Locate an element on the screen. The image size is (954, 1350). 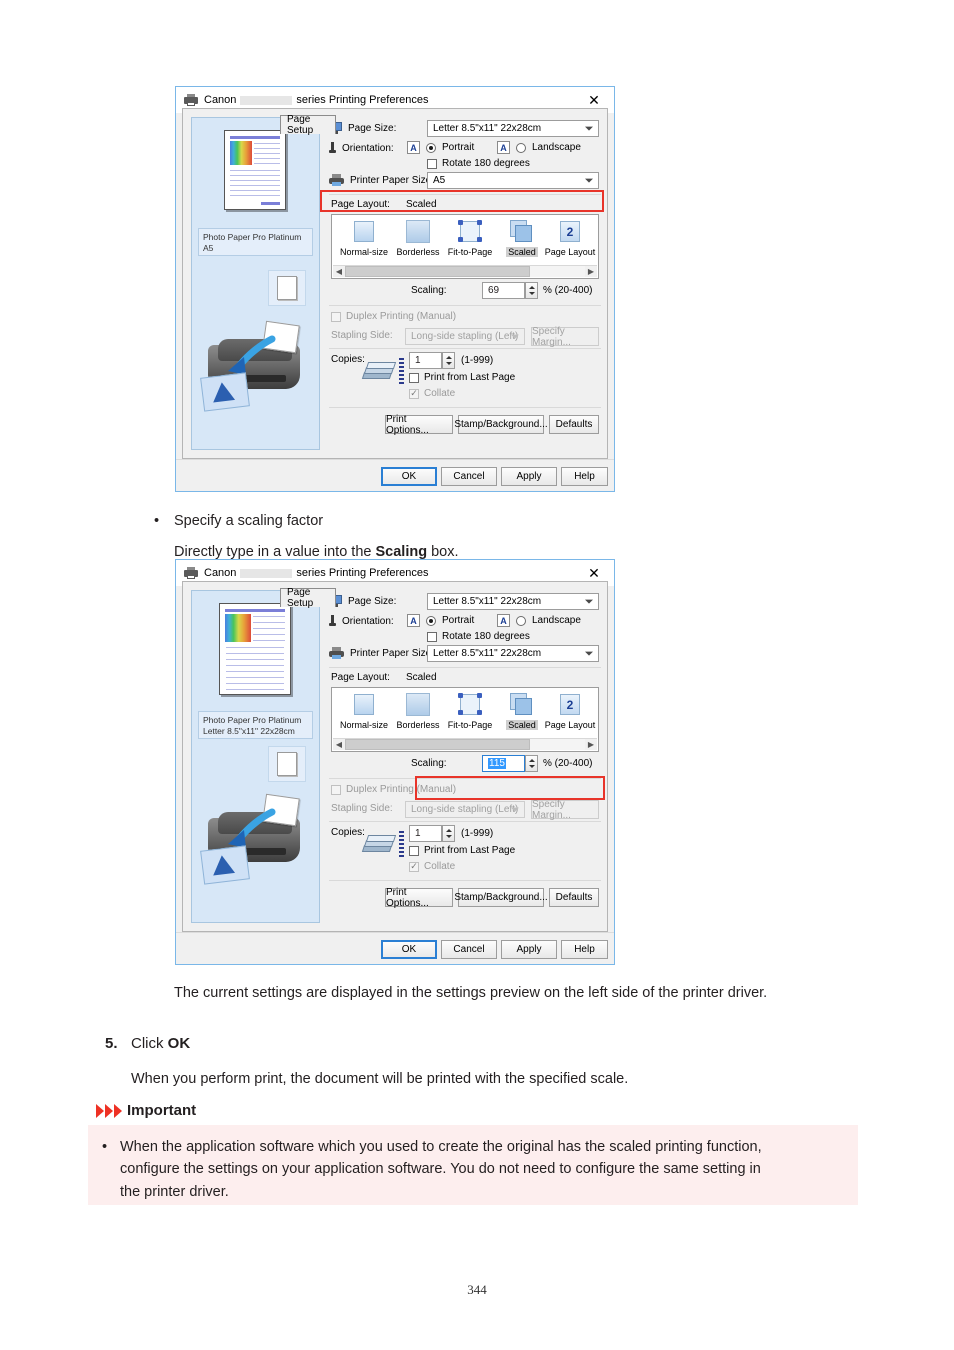
scaling-input: 69 is located at coordinates (503, 290).